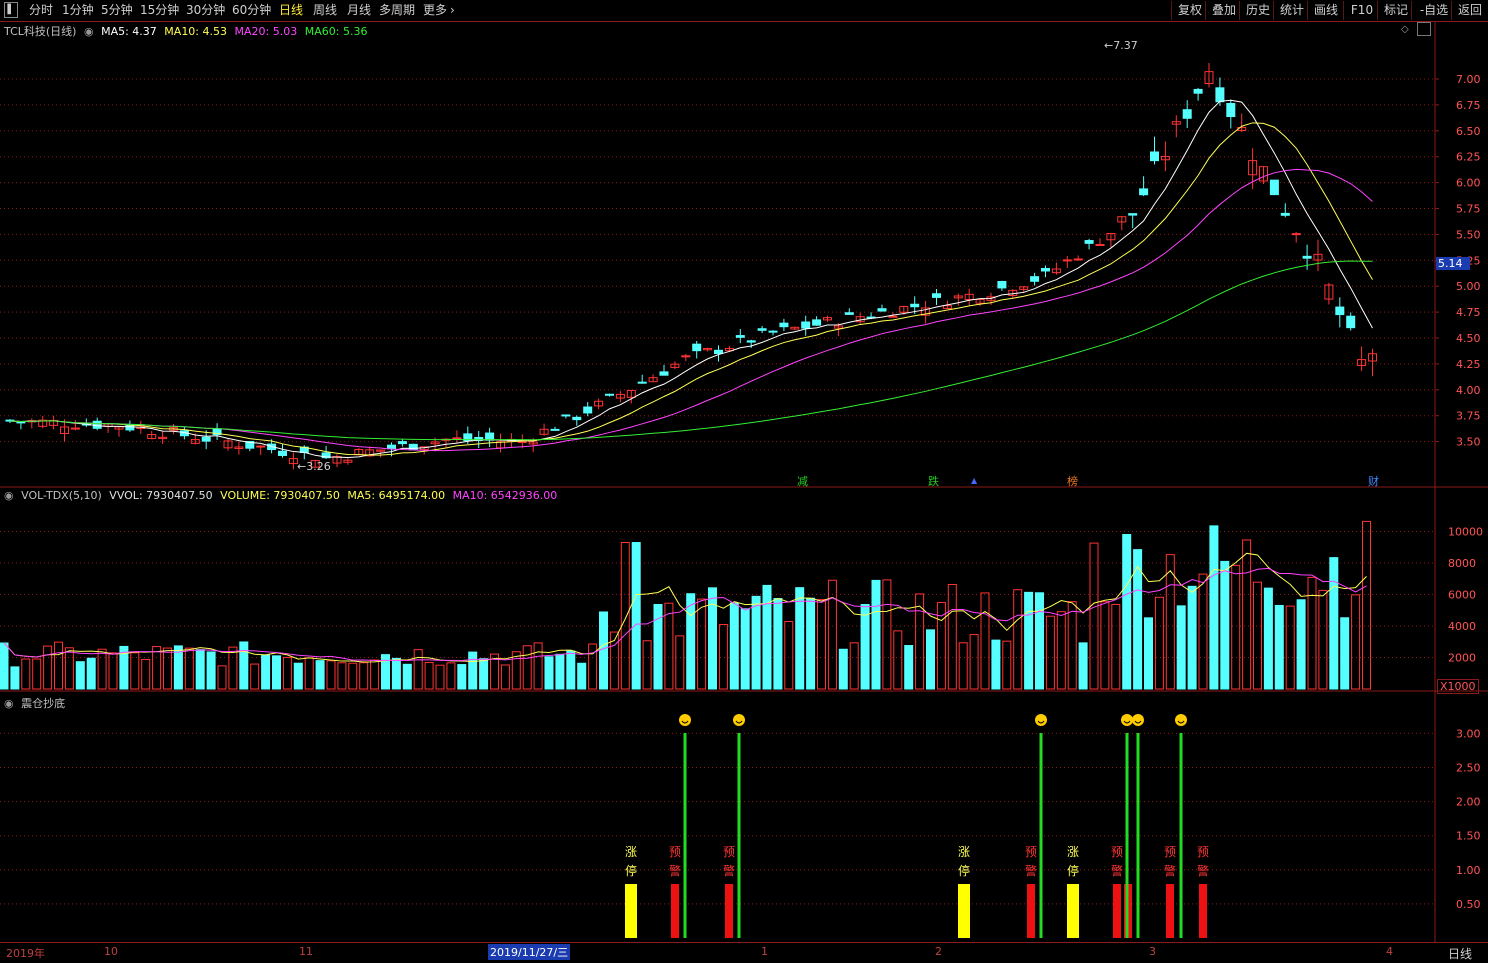 The image size is (1488, 963). I want to click on tab-daily: 日线, so click(291, 10).